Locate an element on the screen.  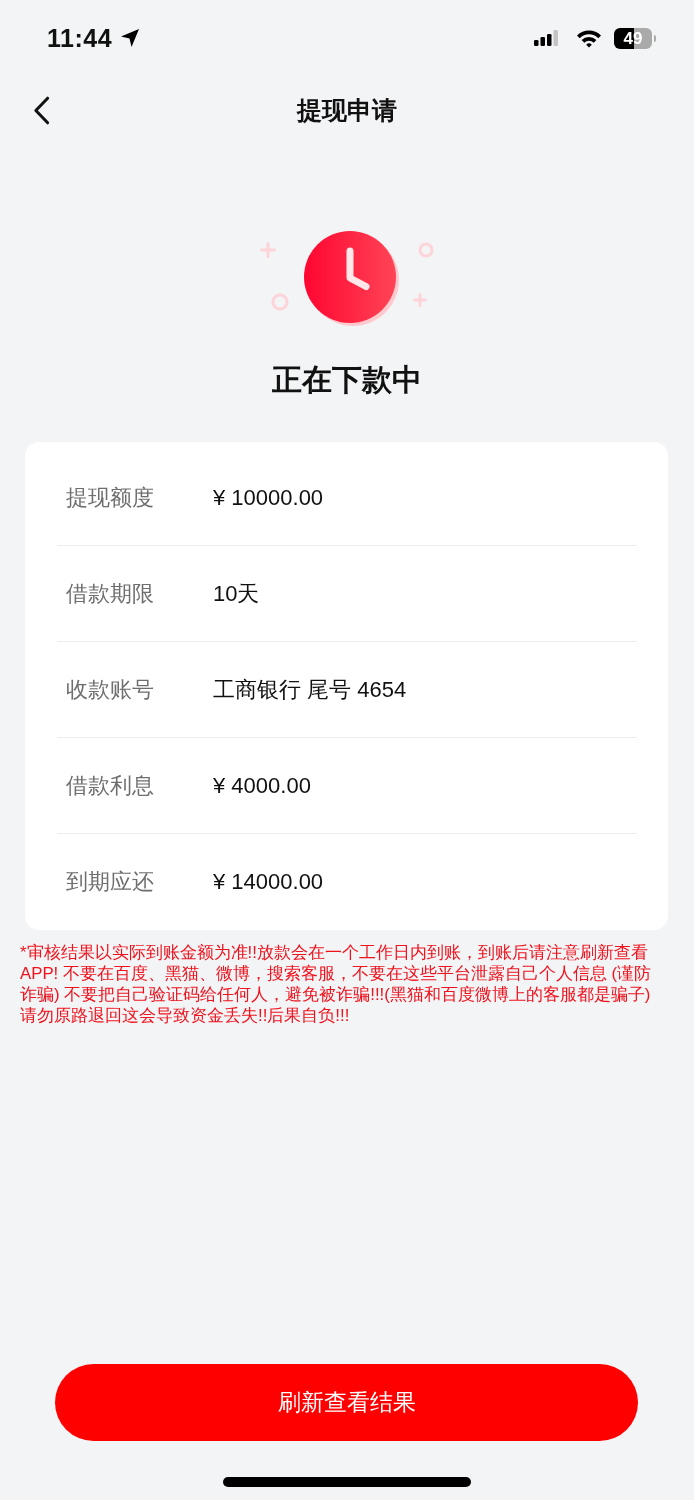
notice-text: *审核结果以实际到账金额为准!!放款会在一个工作日内到账，到账后请注意刷新查看APP! 不要在百度、黑猫、微博，搜索客服，不要在这些平台泄露自己个人信息 (谨防诈骗) 不要把自己验证码给任何人，避免被诈骗!!!(黑猫和百度微博上的客服都是骗子)请勿原路退回这会导致资金丢失!!后果自负!!! is located at coordinates (336, 984).